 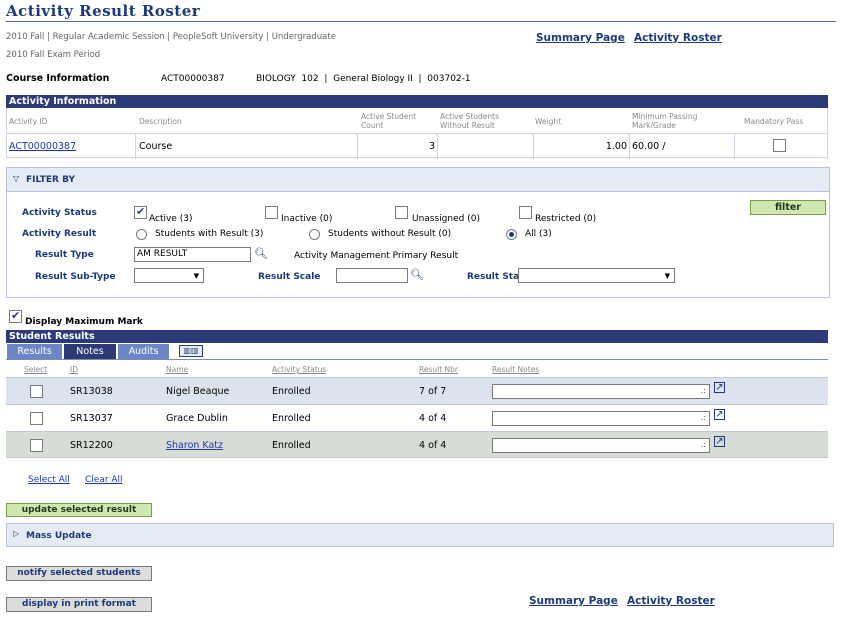 What do you see at coordinates (678, 38) in the screenshot?
I see `activity-roster-link: Activity Roster` at bounding box center [678, 38].